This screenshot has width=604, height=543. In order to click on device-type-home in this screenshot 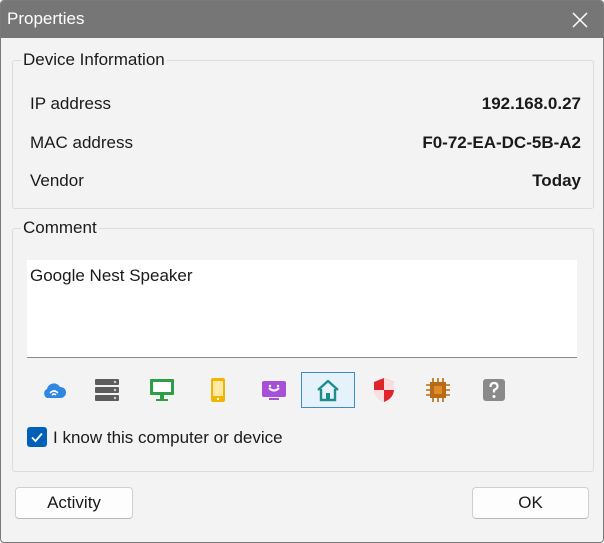, I will do `click(328, 390)`.